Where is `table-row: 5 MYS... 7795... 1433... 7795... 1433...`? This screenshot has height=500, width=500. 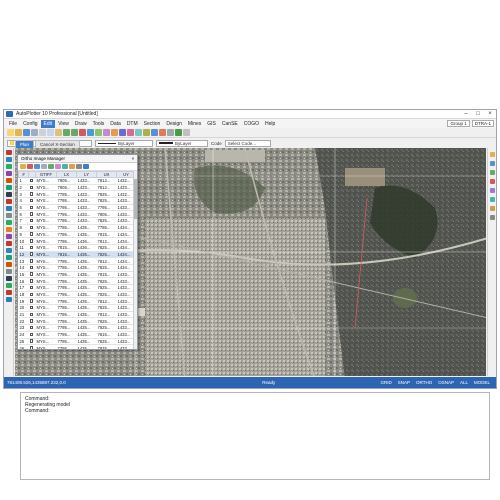
table-row: 5 MYS... 7795... 1433... 7795... 1433... is located at coordinates (77, 208).